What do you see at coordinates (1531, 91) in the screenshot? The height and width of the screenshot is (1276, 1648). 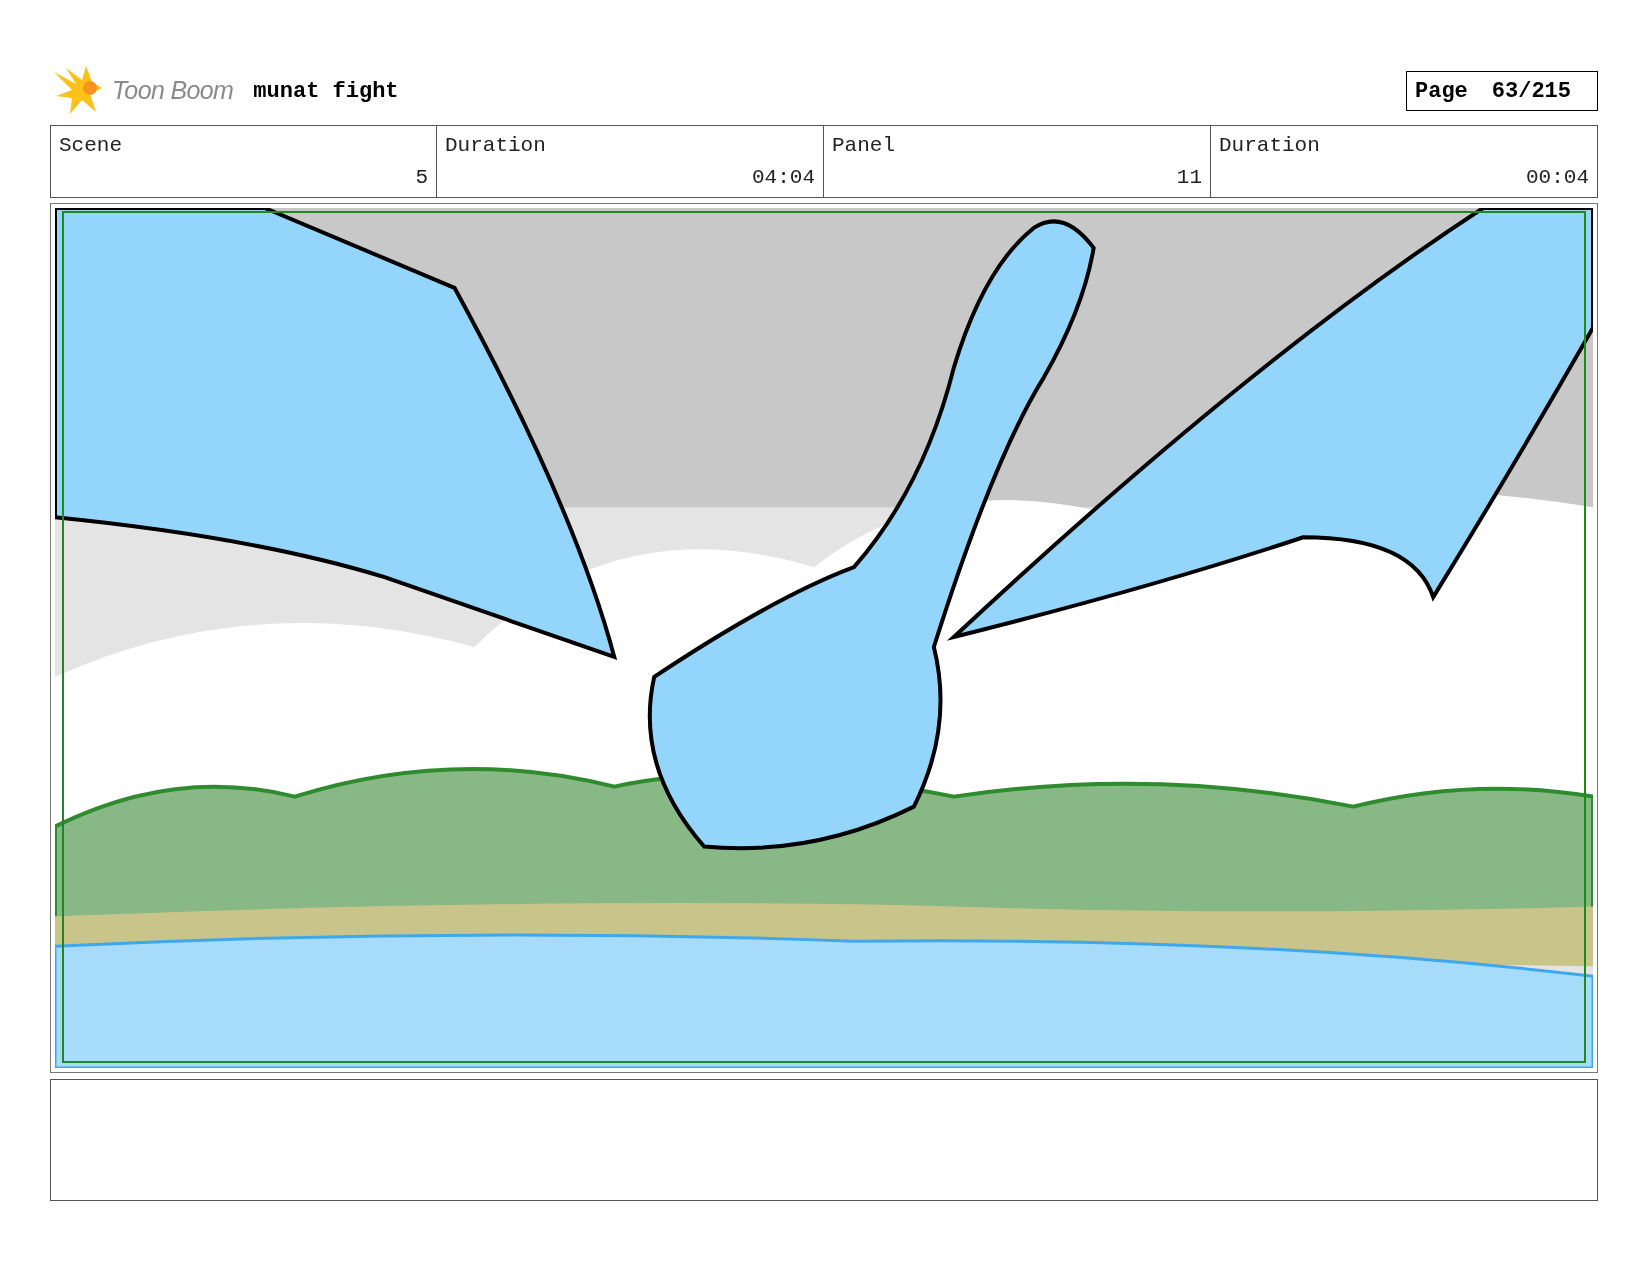 I see `page-number: 63/215` at bounding box center [1531, 91].